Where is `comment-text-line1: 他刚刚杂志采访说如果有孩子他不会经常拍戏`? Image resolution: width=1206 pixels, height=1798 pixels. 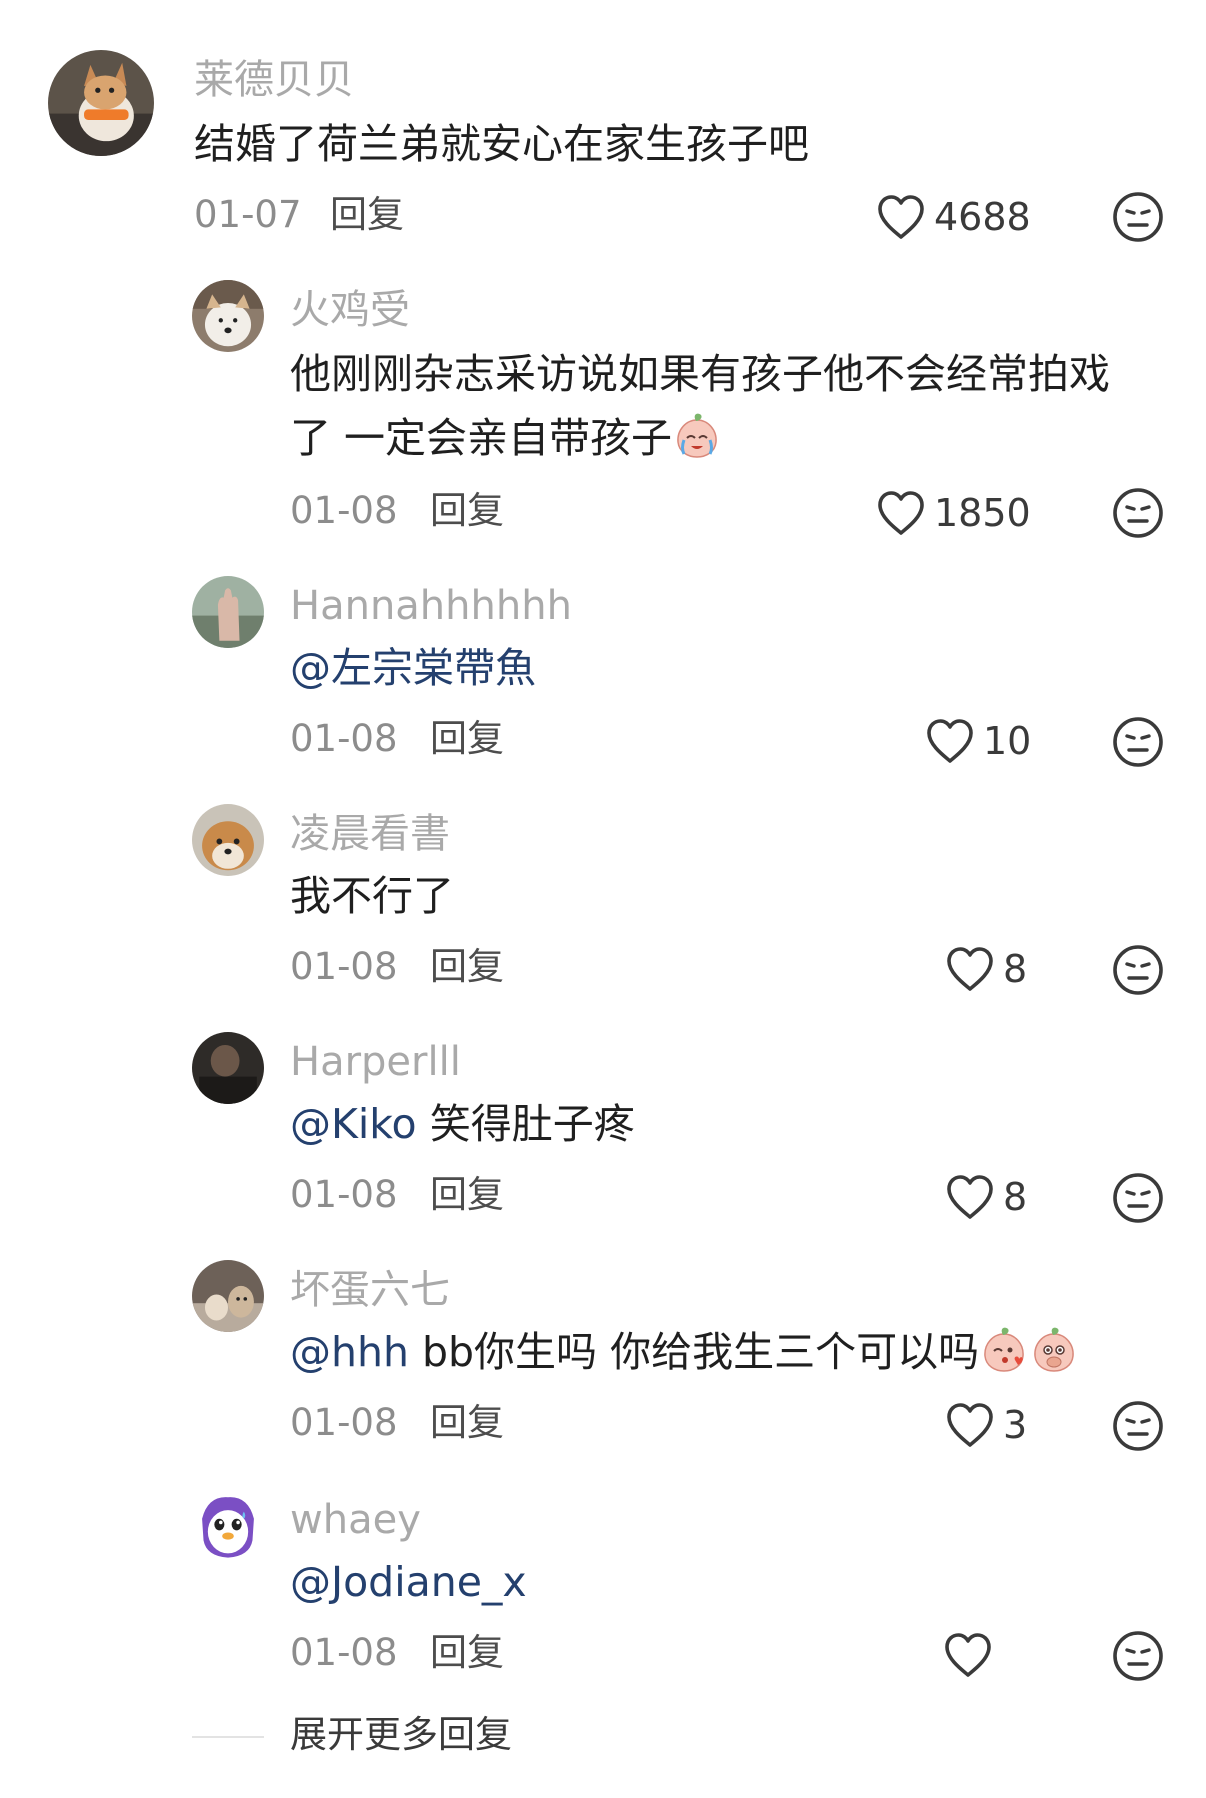 comment-text-line1: 他刚刚杂志采访说如果有孩子他不会经常拍戏 is located at coordinates (700, 374).